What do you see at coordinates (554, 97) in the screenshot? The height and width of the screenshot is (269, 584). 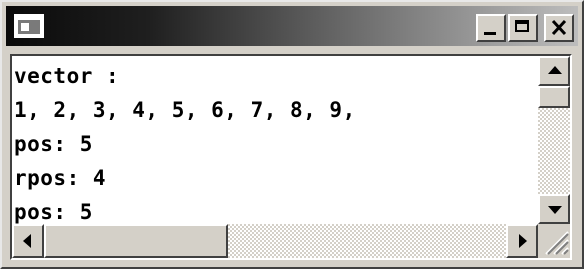 I see `vertical-scroll-thumb` at bounding box center [554, 97].